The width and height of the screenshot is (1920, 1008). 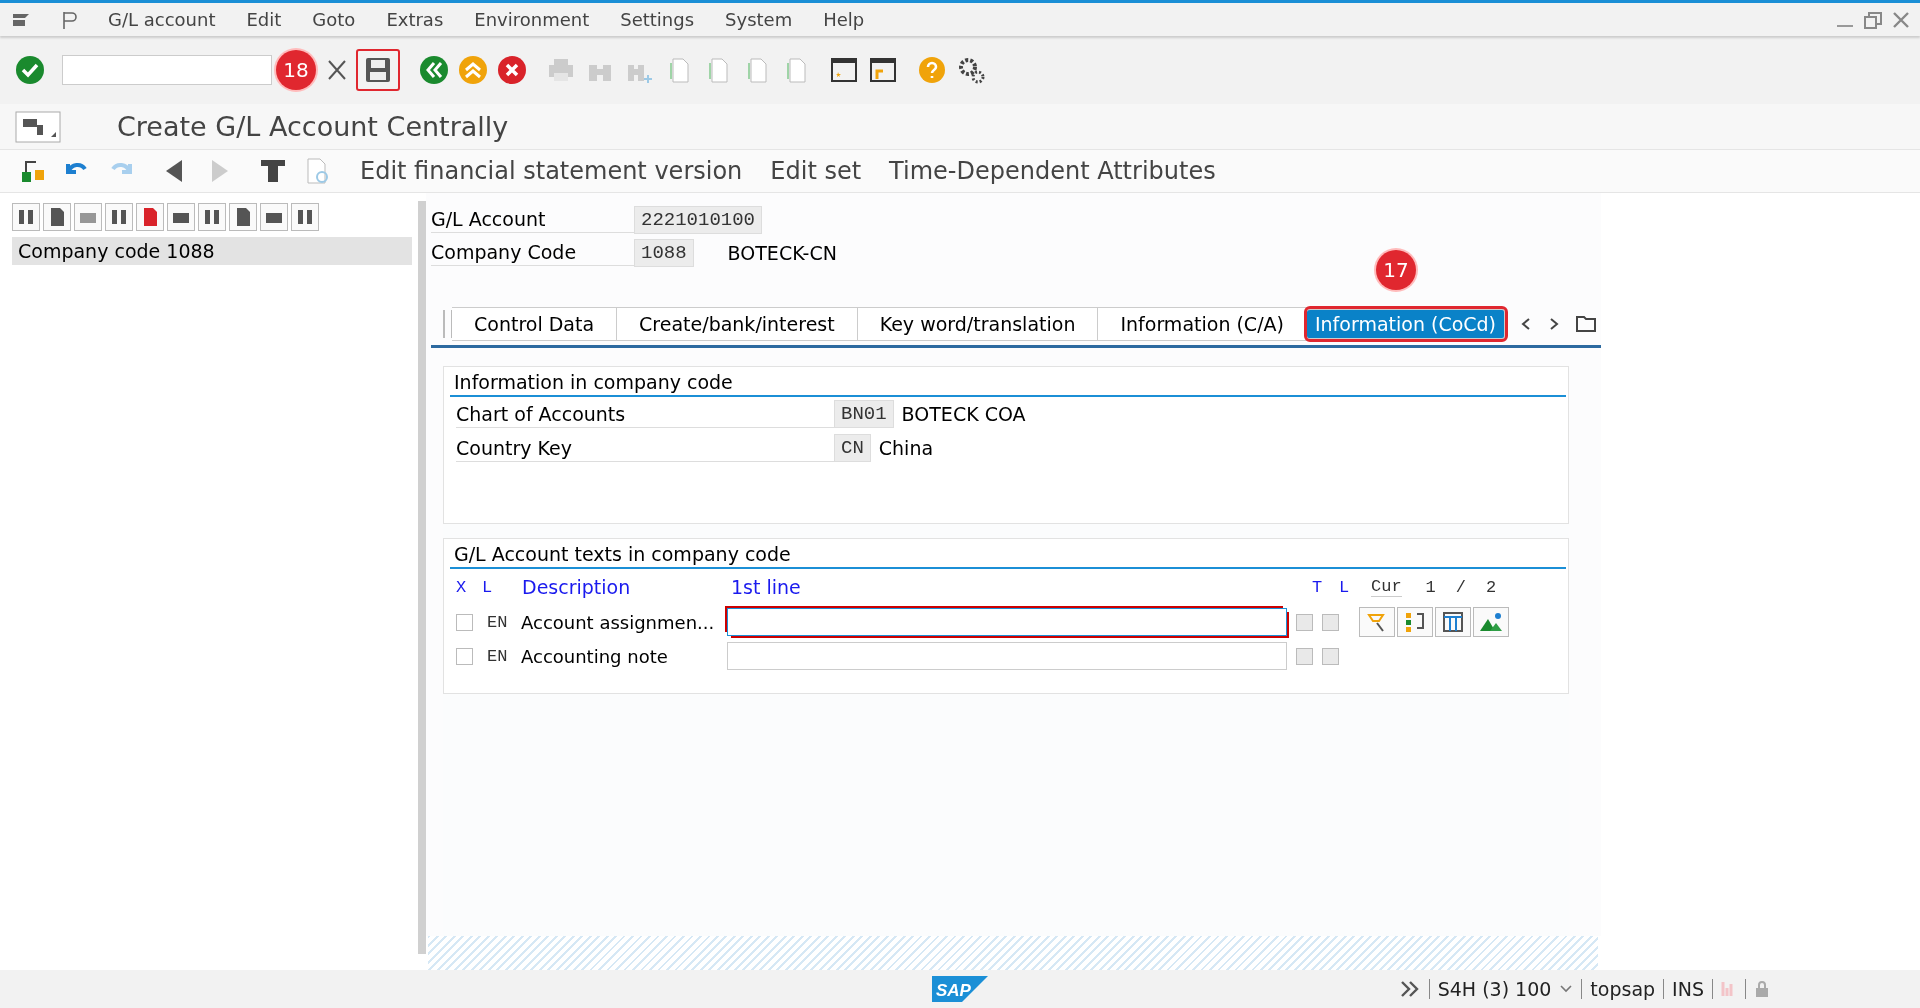 I want to click on menu-item: Extras, so click(x=415, y=20).